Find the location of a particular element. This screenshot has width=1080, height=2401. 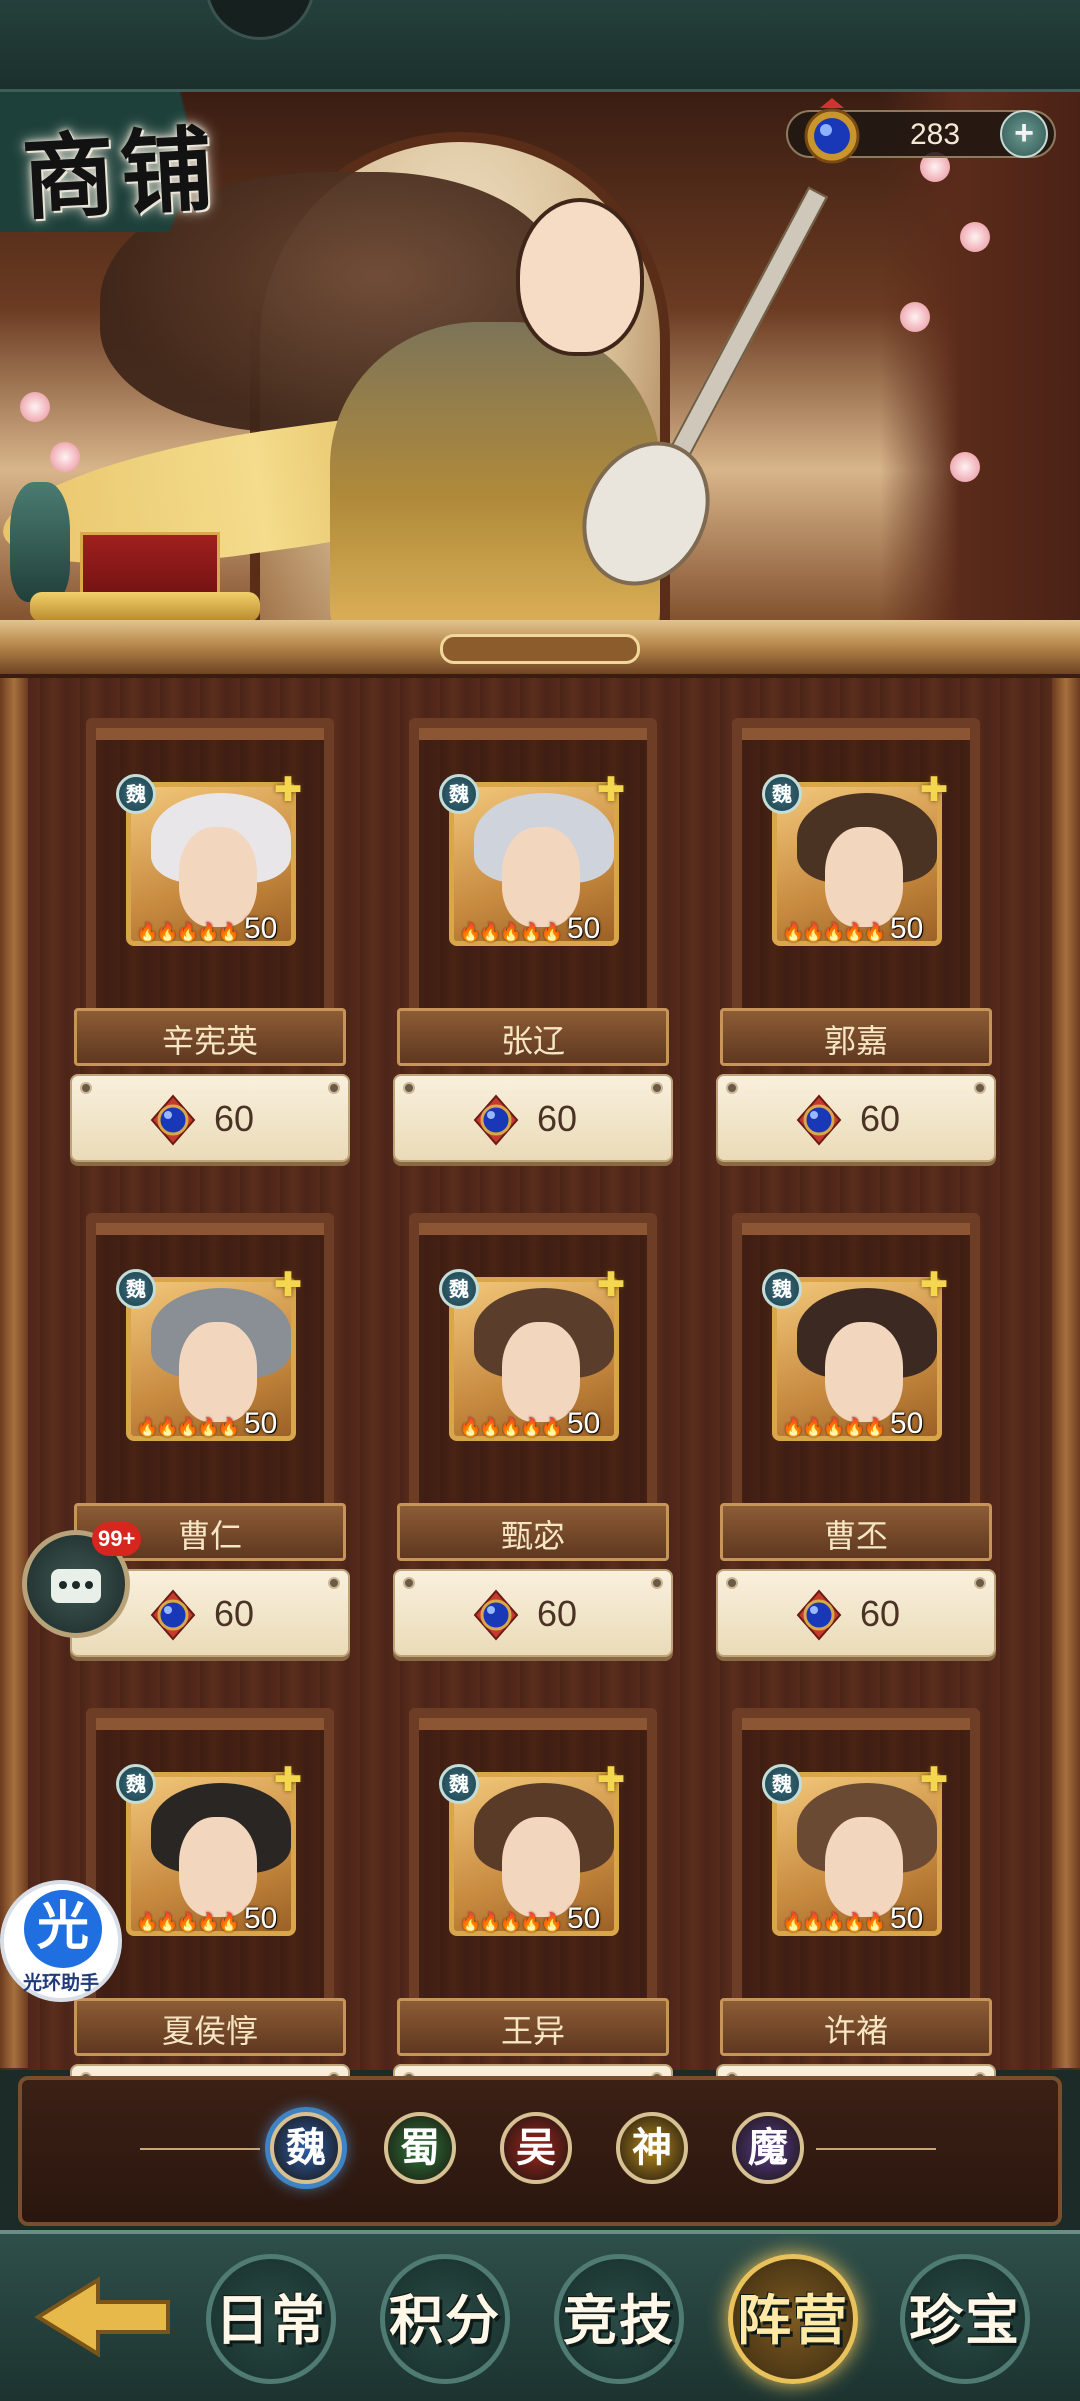

back-arrow-icon is located at coordinates (103, 2317).